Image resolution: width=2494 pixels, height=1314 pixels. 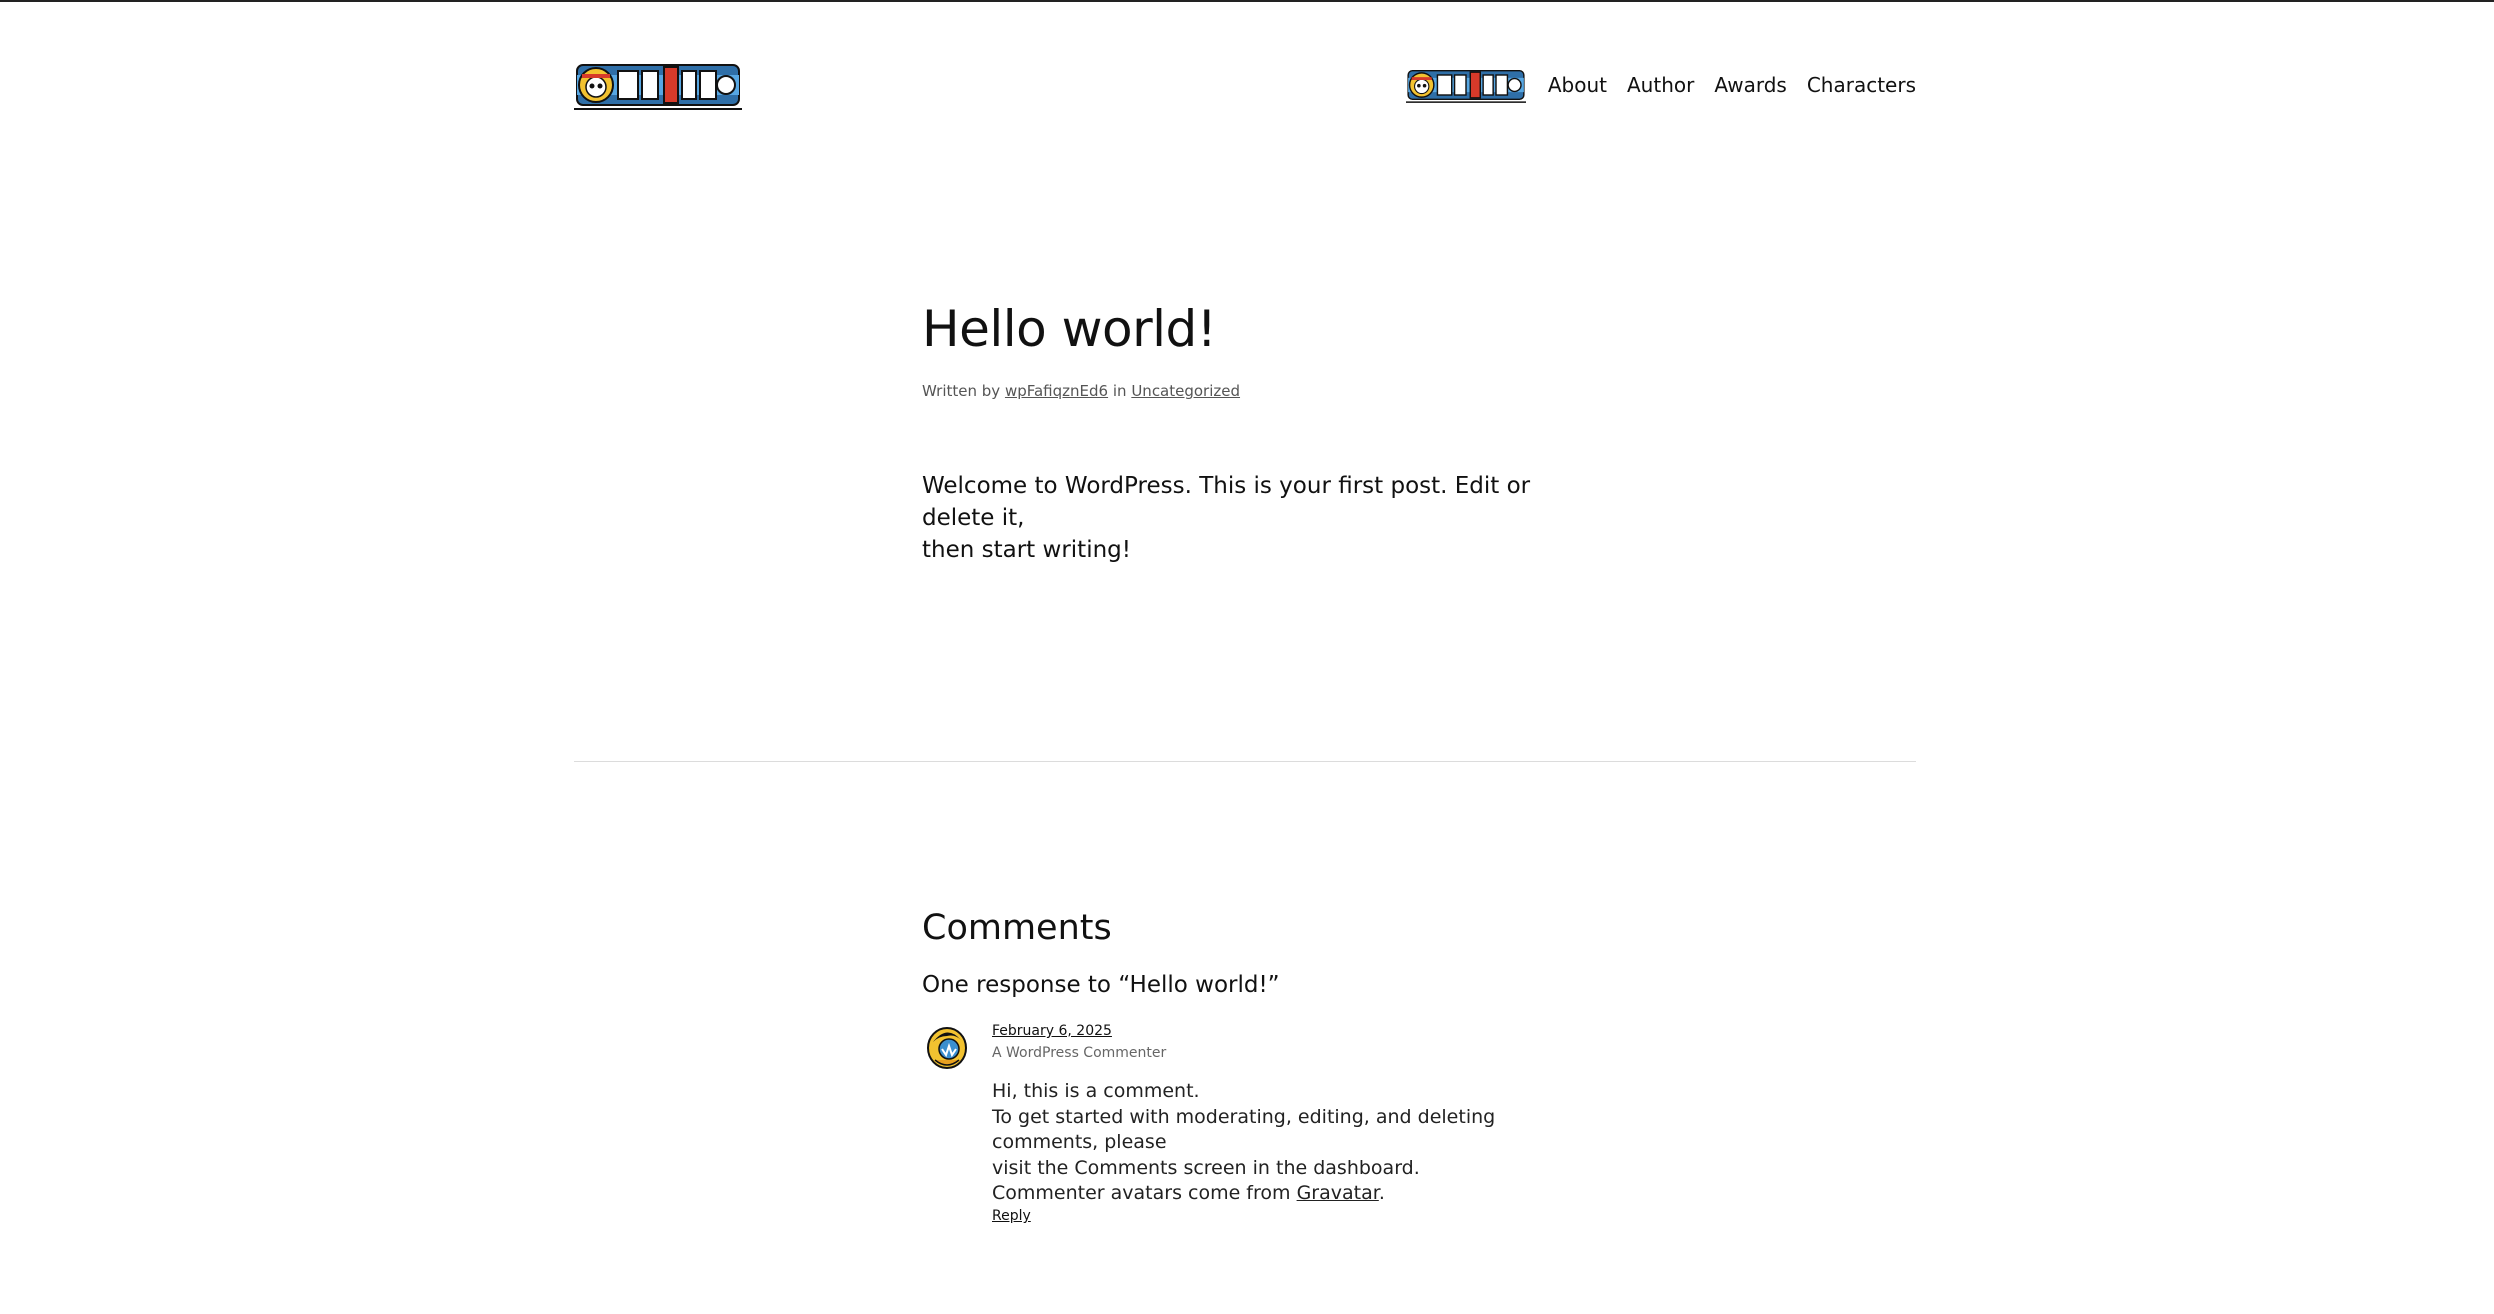 What do you see at coordinates (1465, 85) in the screenshot?
I see `one-piece-nav-logo-icon` at bounding box center [1465, 85].